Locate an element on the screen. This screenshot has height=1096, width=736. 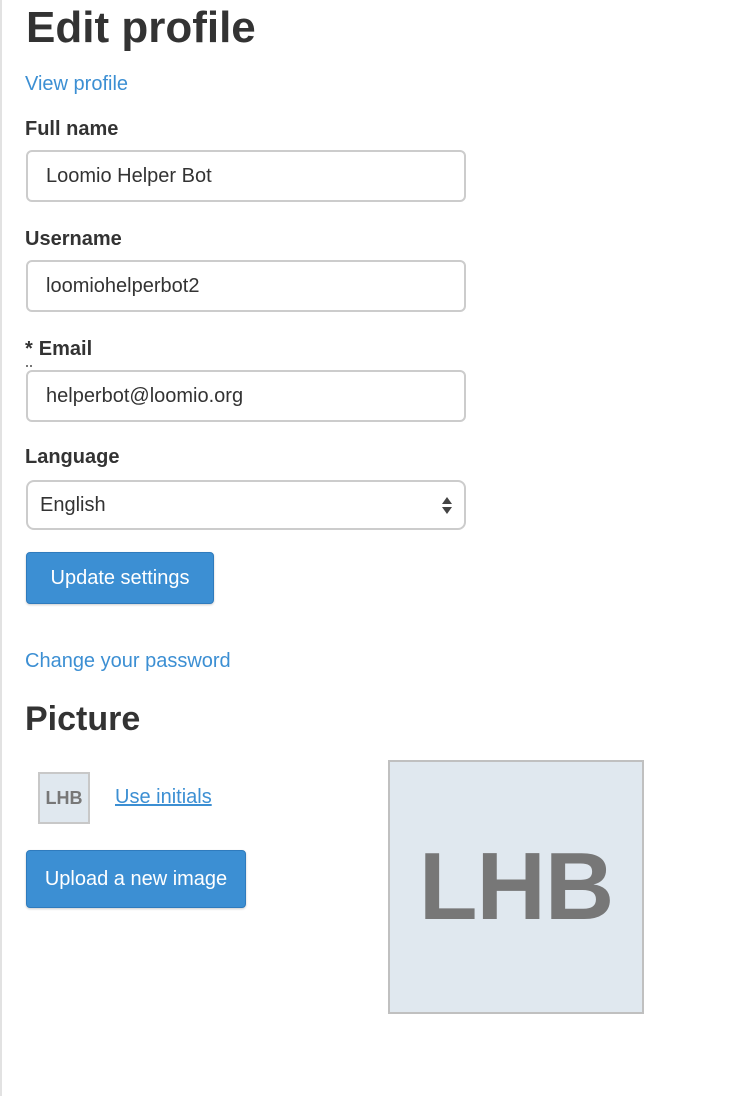
language-selected-value: English is located at coordinates (73, 504).